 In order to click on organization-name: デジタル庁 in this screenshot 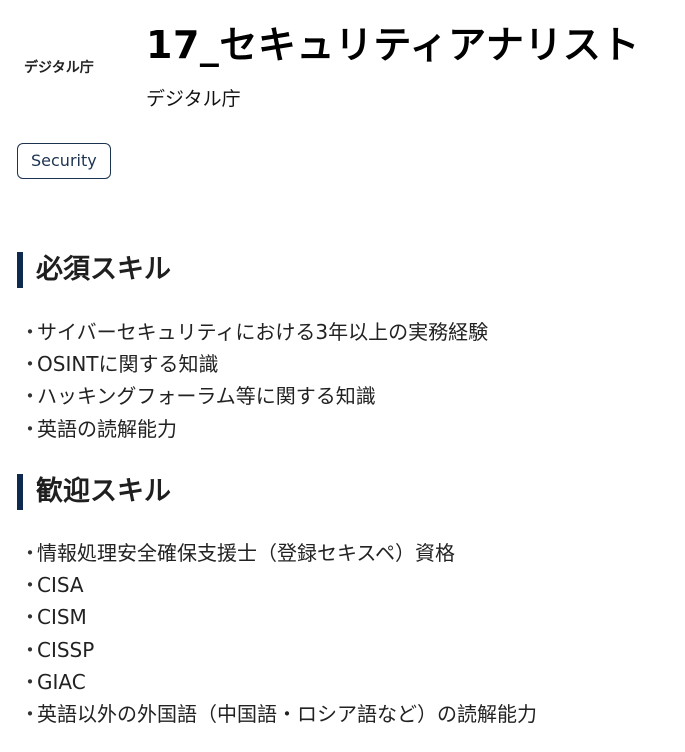, I will do `click(193, 99)`.